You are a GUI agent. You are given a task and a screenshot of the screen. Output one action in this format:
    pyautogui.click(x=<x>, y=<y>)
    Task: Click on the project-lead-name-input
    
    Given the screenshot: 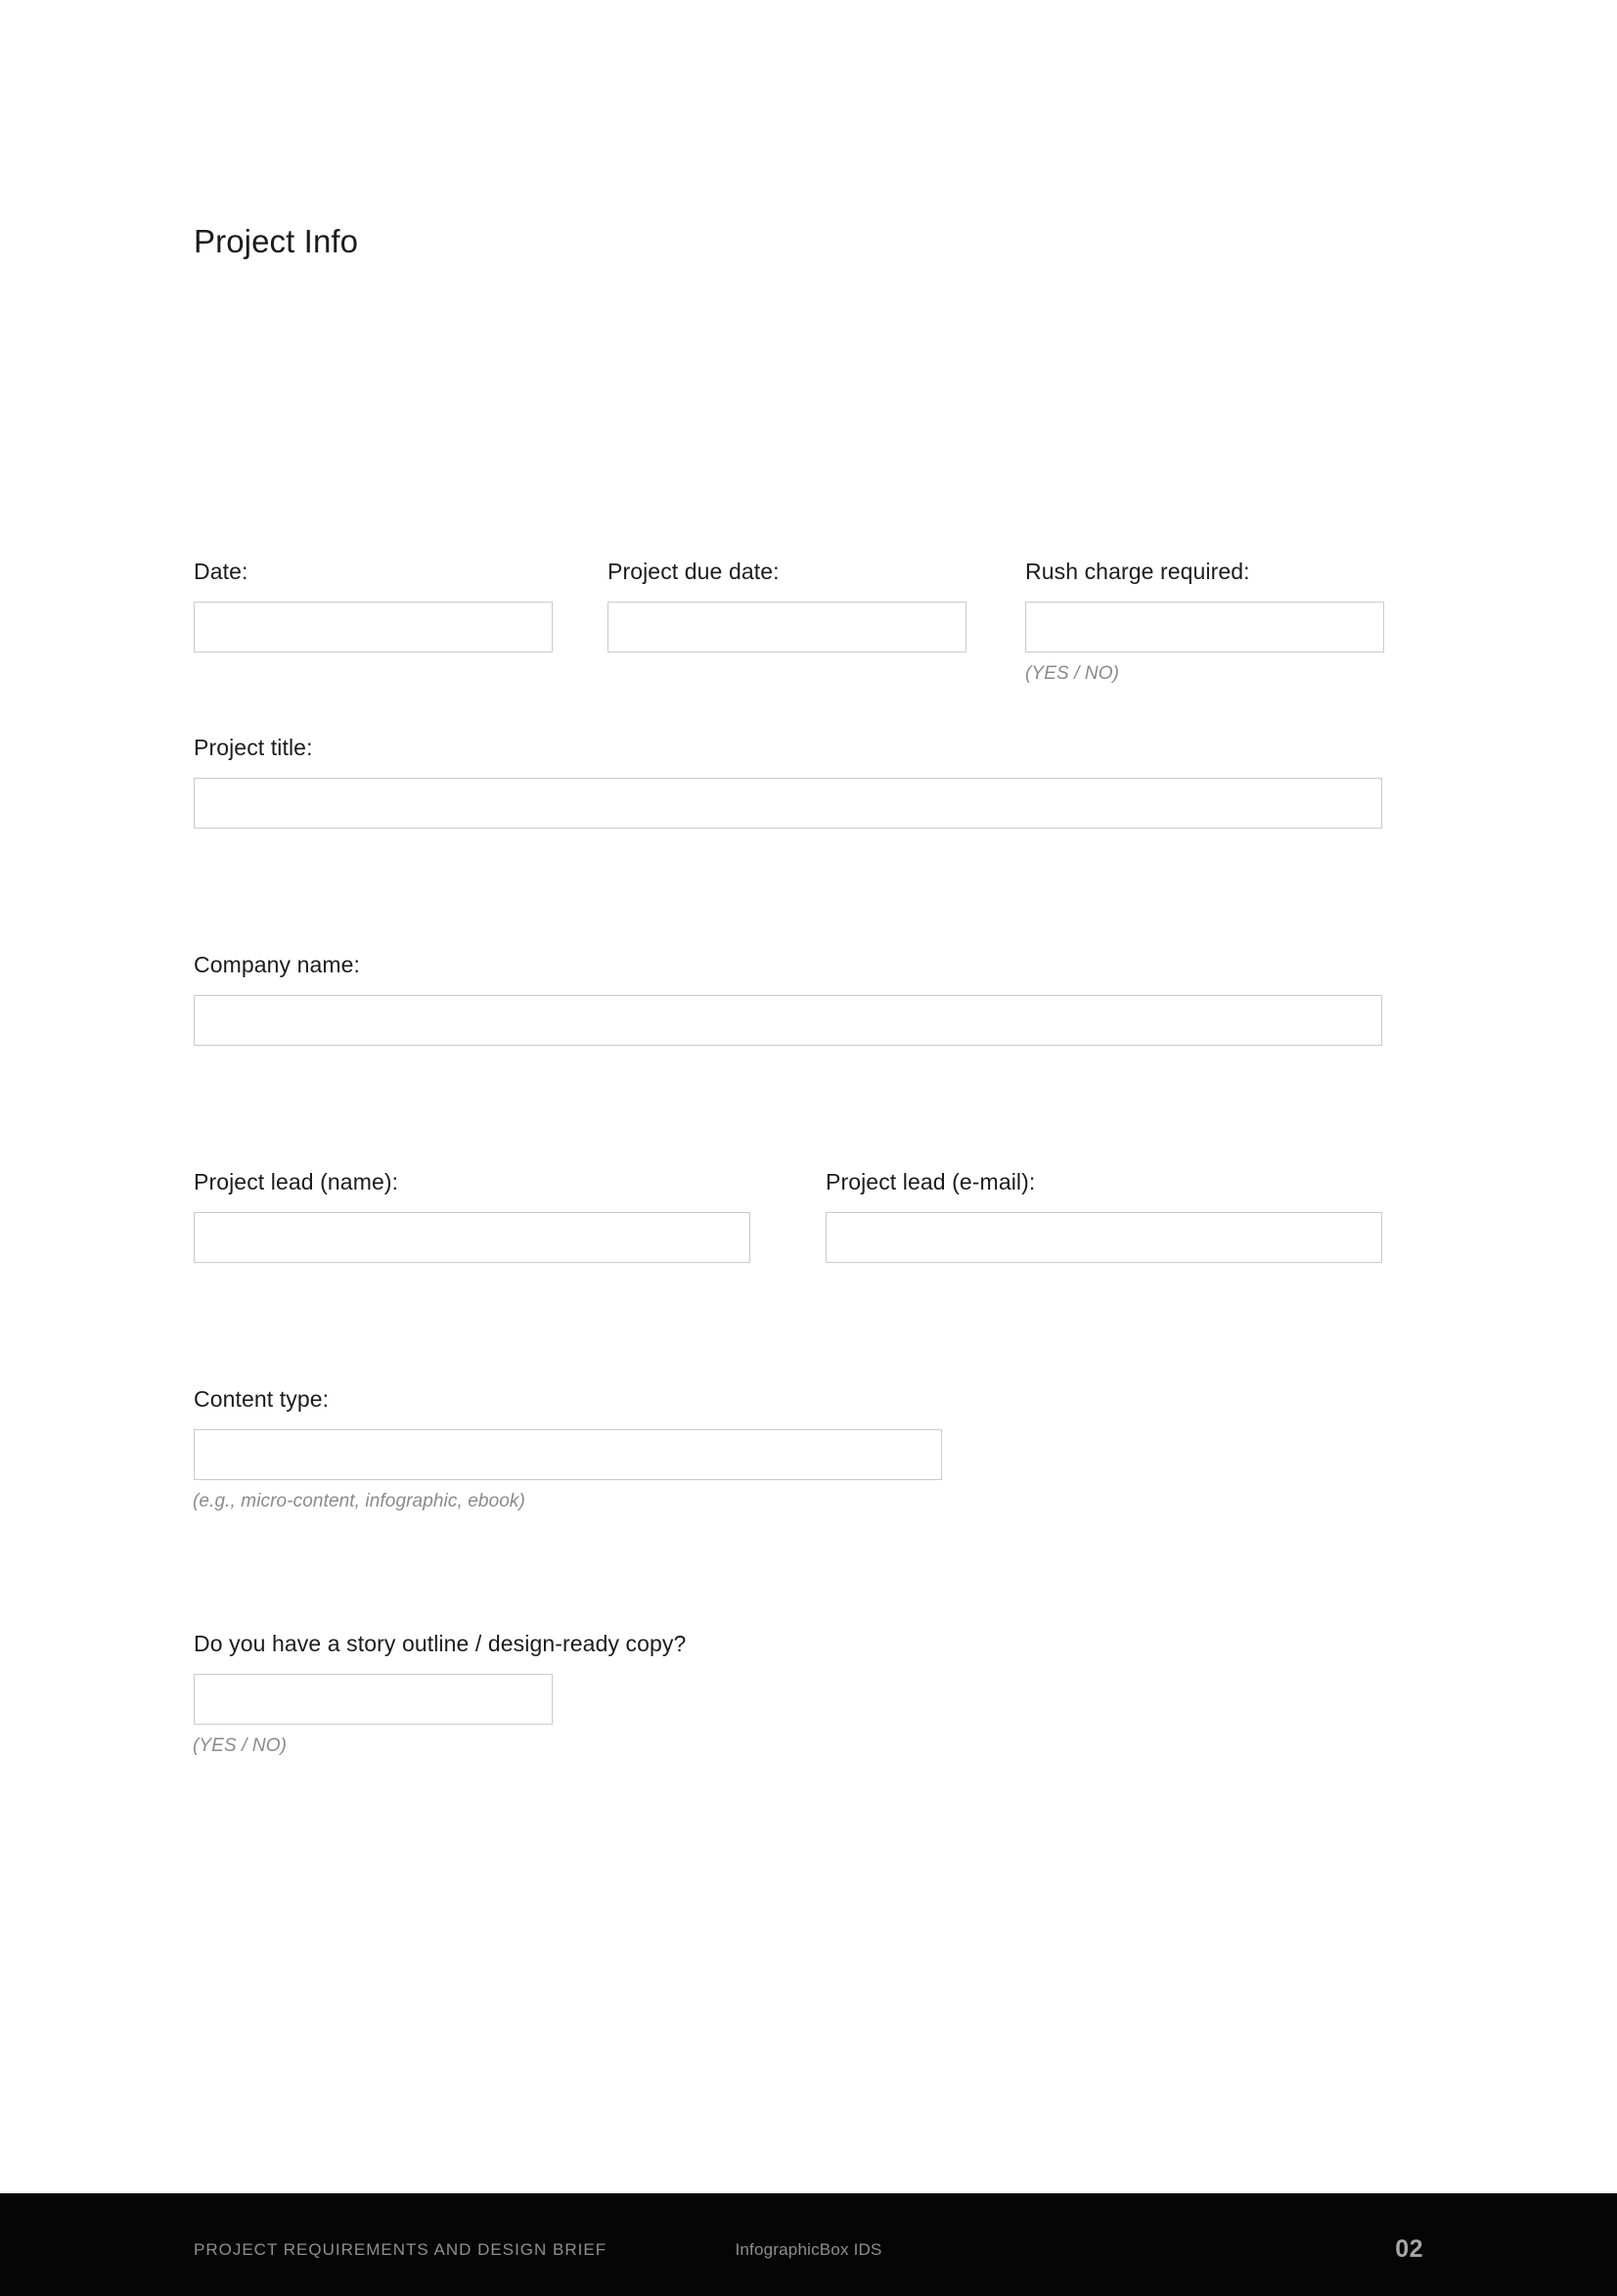 What is the action you would take?
    pyautogui.click(x=472, y=1237)
    